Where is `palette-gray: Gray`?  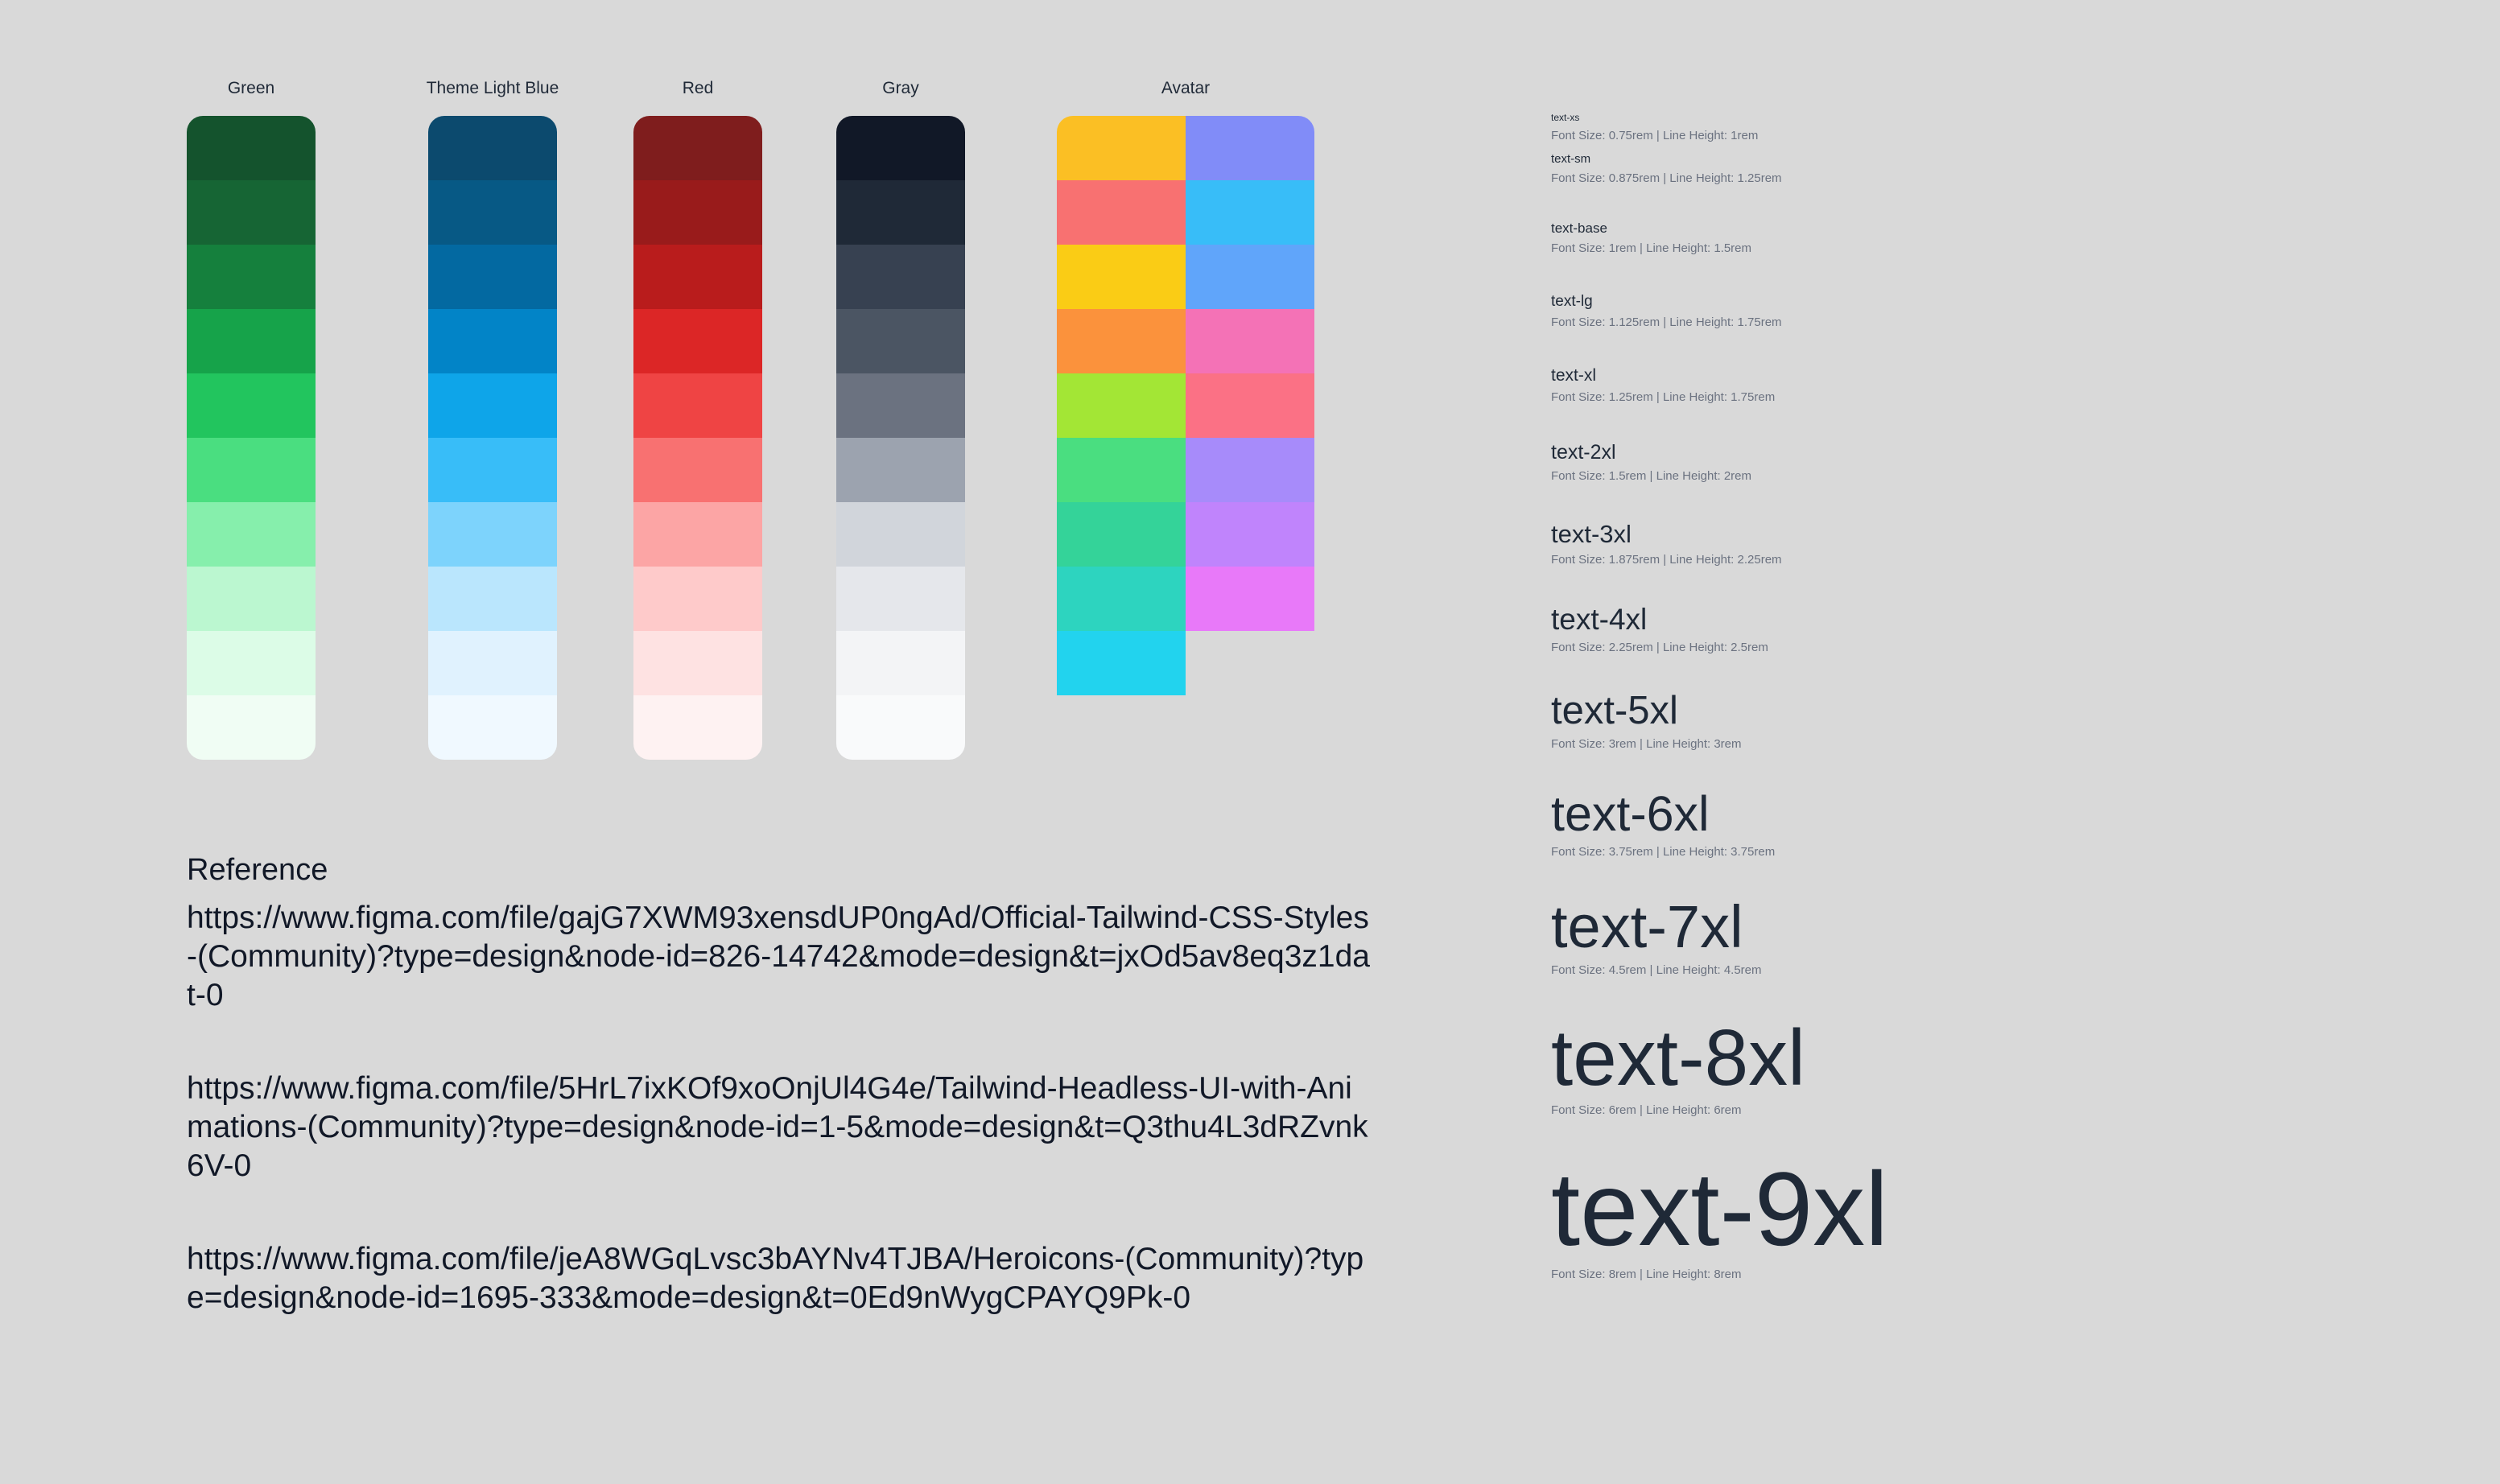
palette-gray: Gray is located at coordinates (900, 418).